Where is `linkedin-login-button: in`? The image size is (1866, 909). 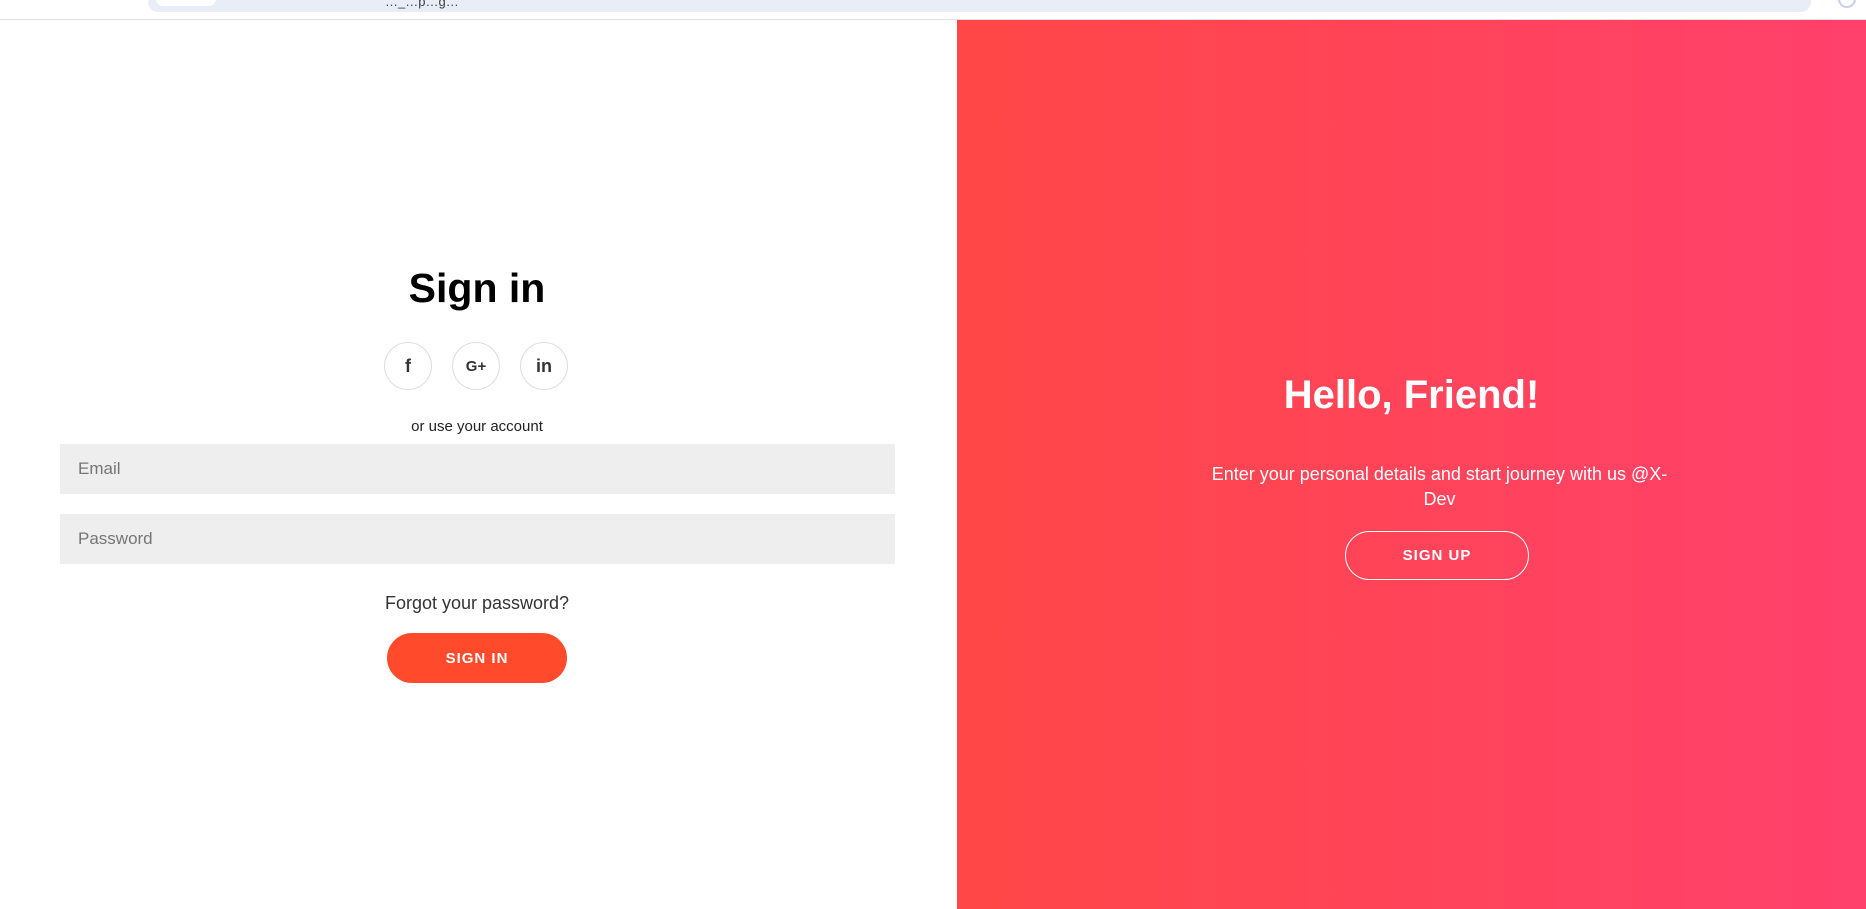
linkedin-login-button: in is located at coordinates (544, 366).